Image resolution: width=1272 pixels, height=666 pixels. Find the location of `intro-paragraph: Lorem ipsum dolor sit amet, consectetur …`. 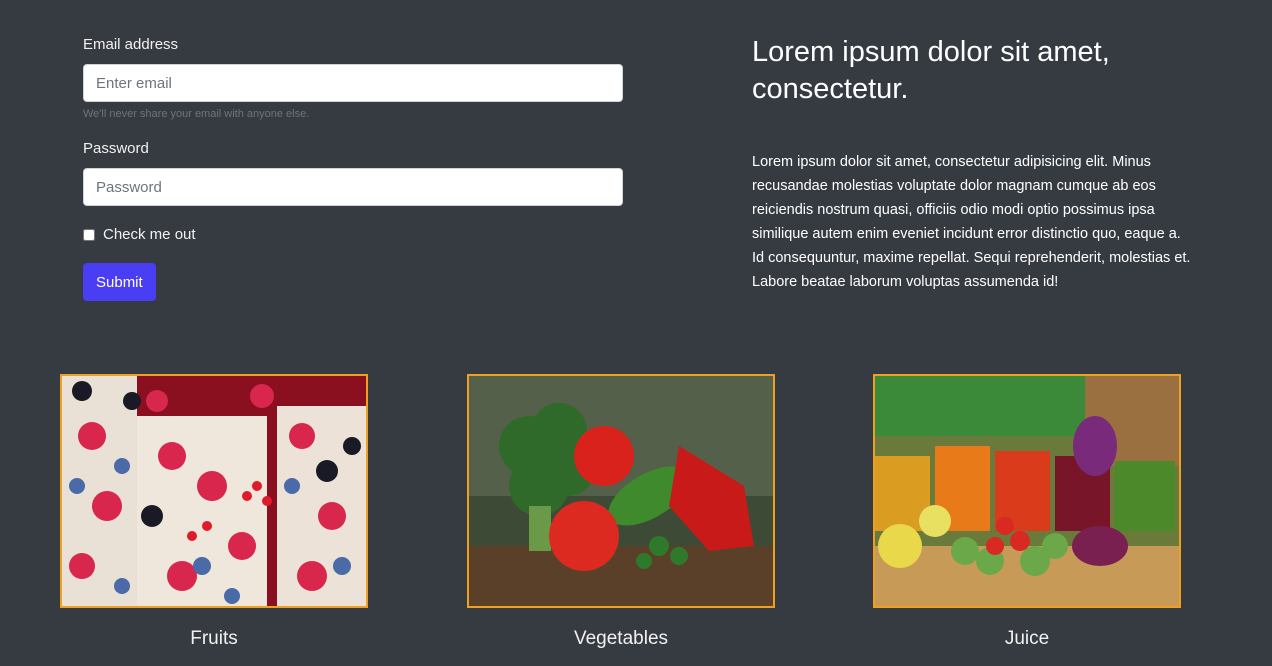

intro-paragraph: Lorem ipsum dolor sit amet, consectetur … is located at coordinates (971, 222).